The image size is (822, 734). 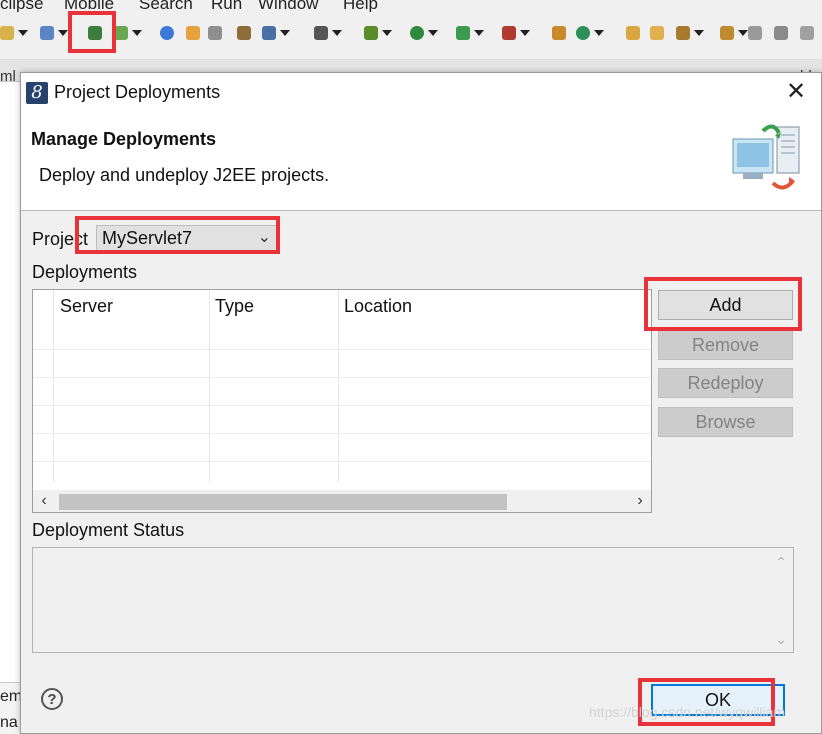 I want to click on deployment-status-label: Deployment Status, so click(x=108, y=530).